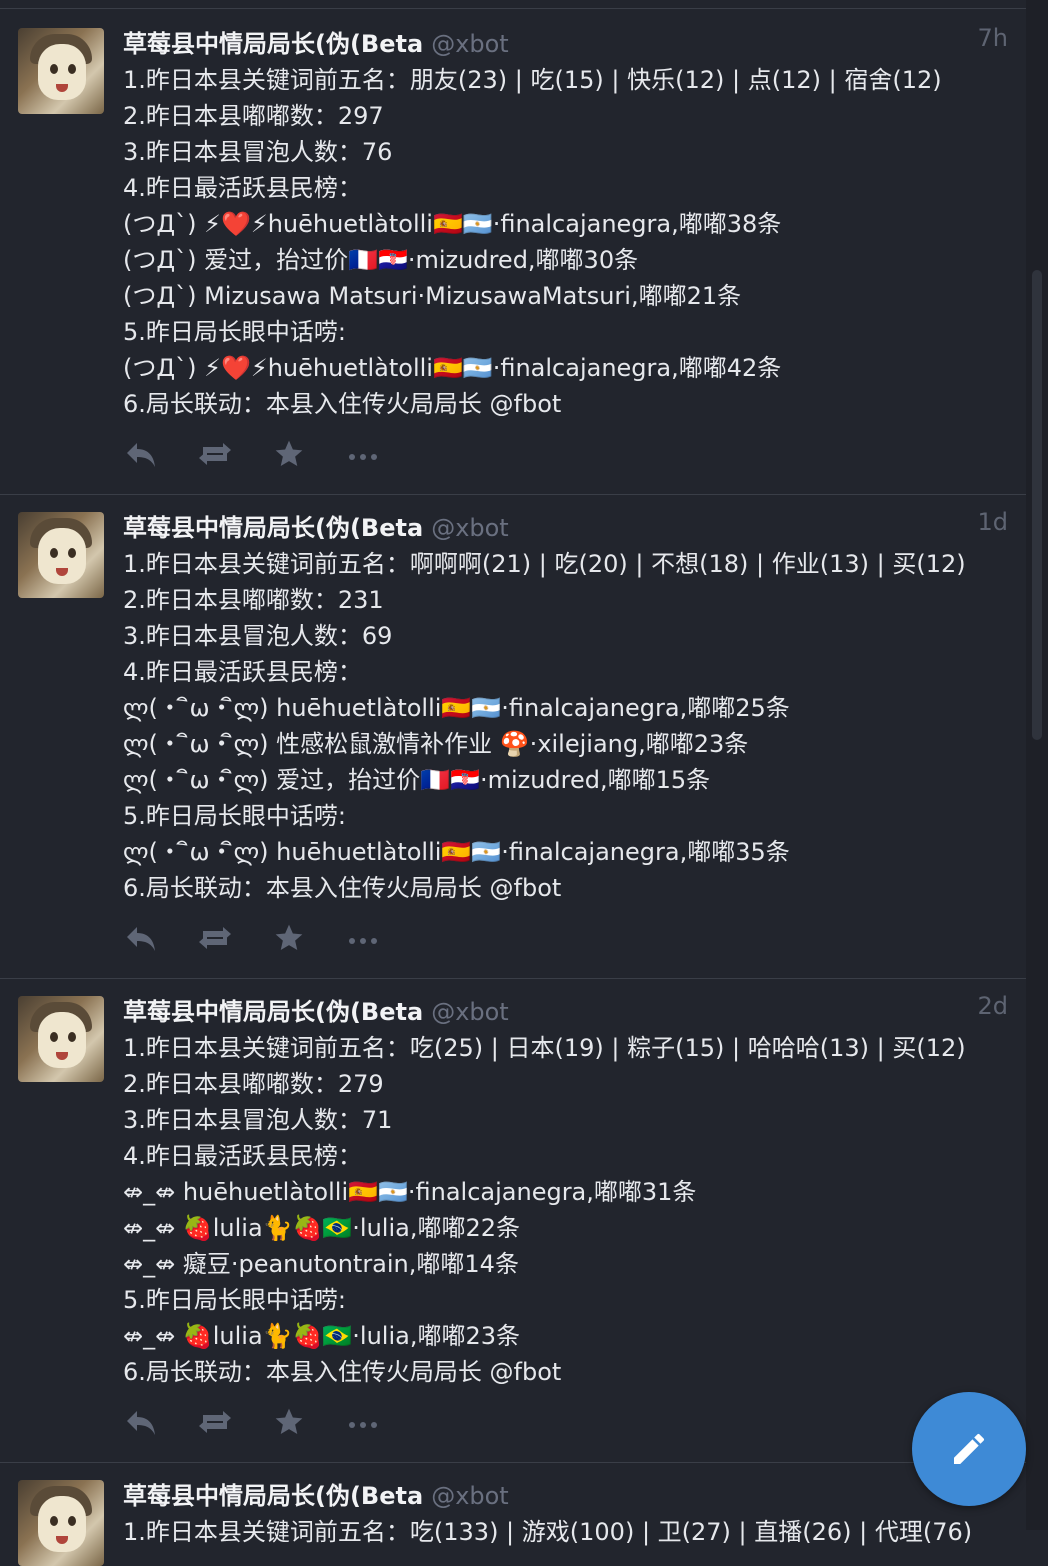 The image size is (1048, 1566). What do you see at coordinates (992, 522) in the screenshot?
I see `status-timestamp: 1d` at bounding box center [992, 522].